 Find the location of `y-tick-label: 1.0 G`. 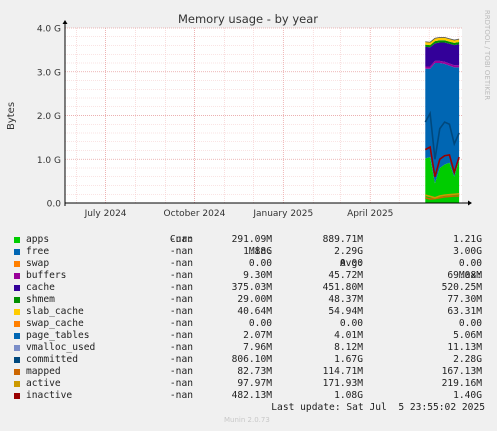

y-tick-label: 1.0 G is located at coordinates (49, 161).